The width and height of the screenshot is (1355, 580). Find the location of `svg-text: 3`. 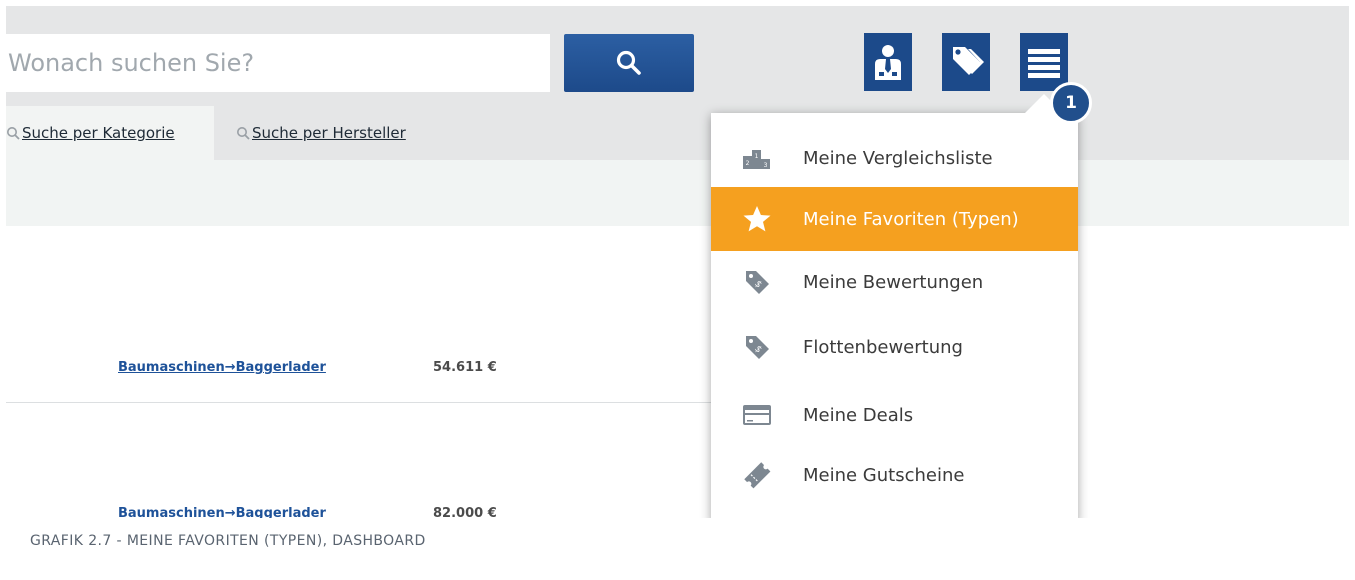

svg-text: 3 is located at coordinates (766, 165).